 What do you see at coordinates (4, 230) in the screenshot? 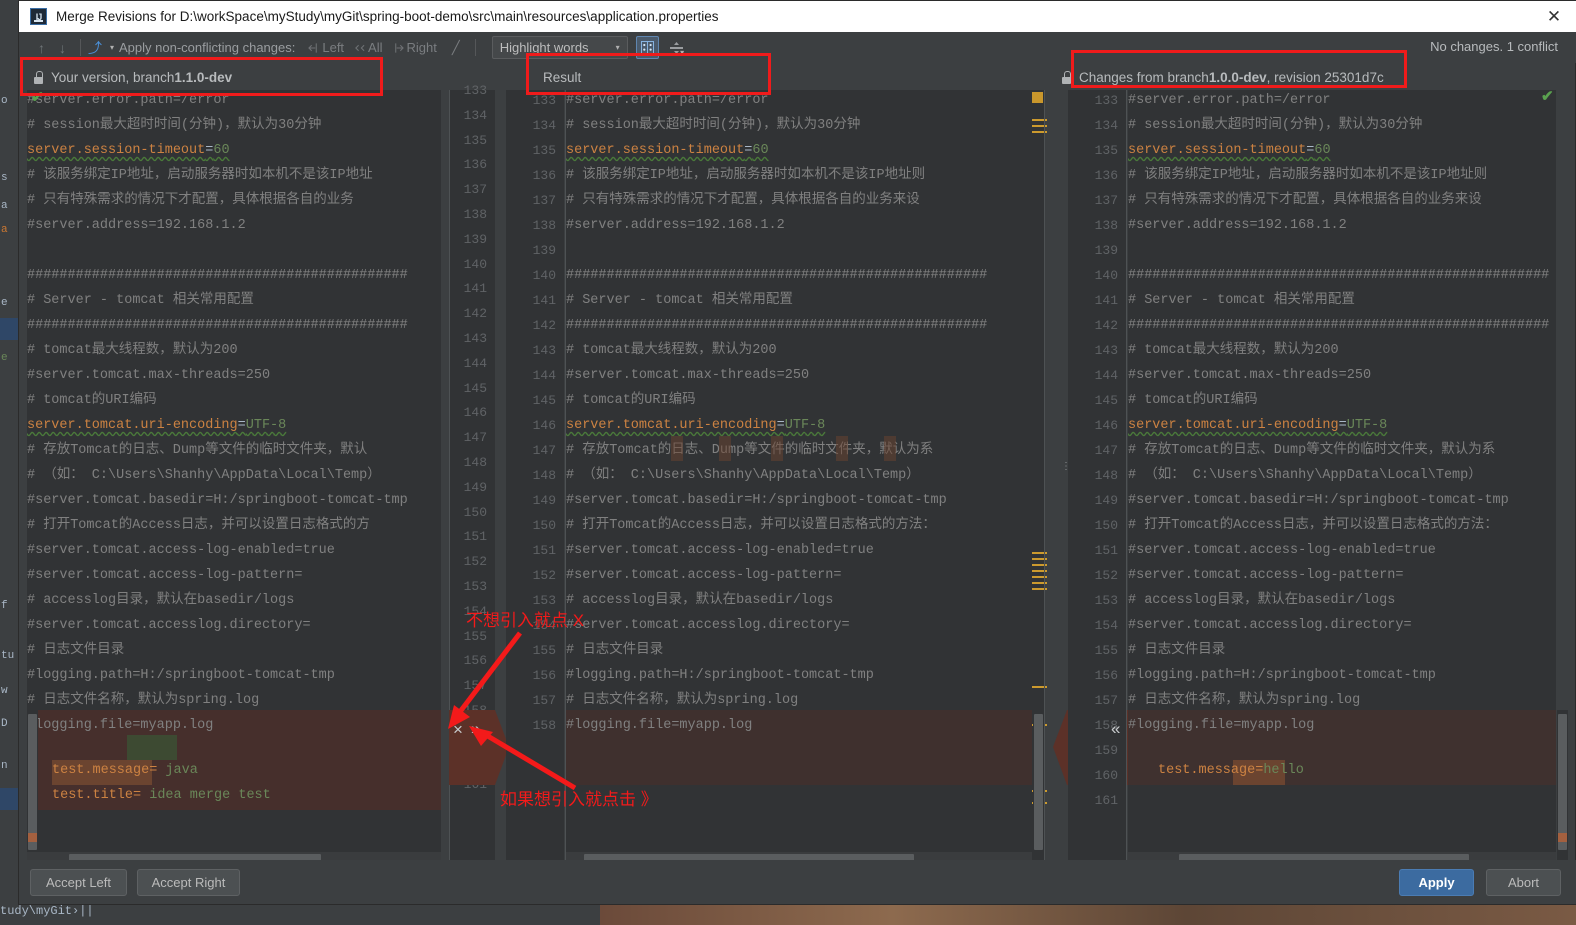
I see `bg-fragment: a` at bounding box center [4, 230].